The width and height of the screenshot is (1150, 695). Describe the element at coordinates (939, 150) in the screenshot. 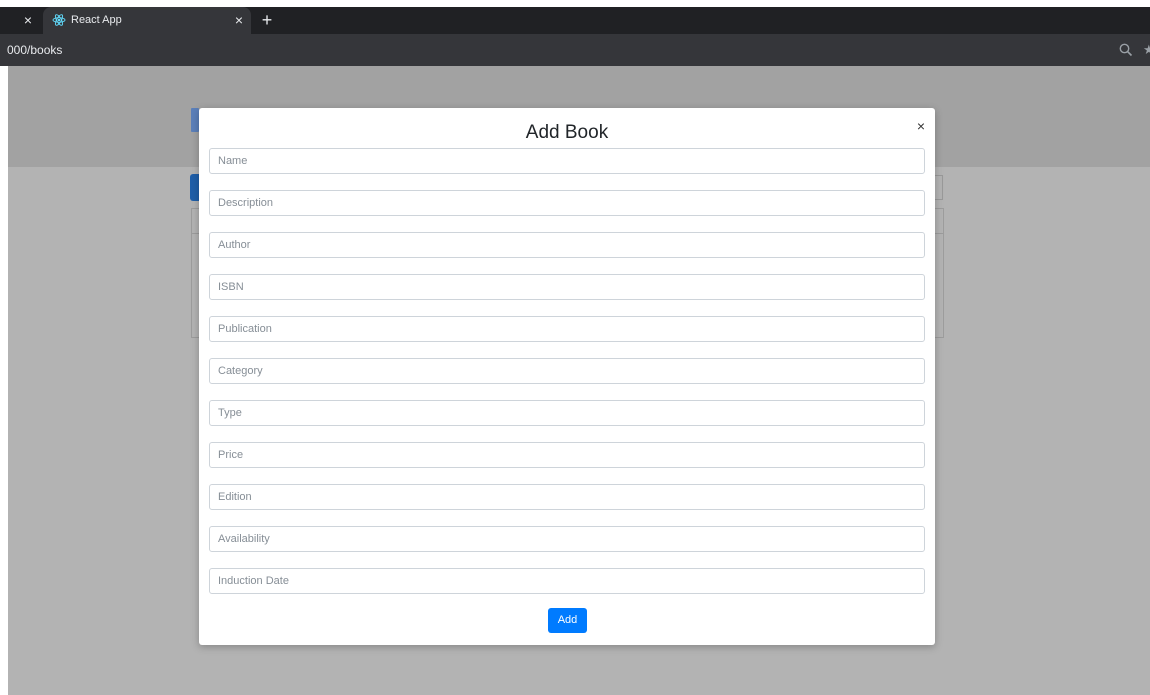

I see `logout-link-fragment` at that location.